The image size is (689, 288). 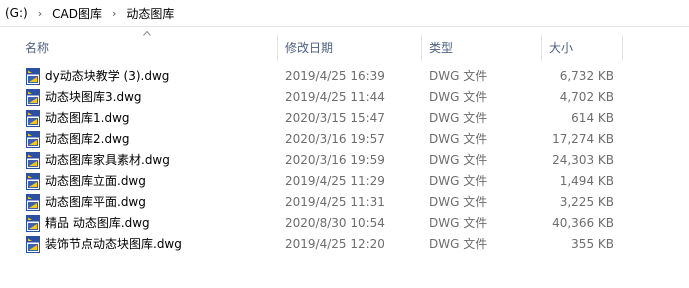 What do you see at coordinates (95, 202) in the screenshot?
I see `file-name: 动态图库平面.dwg` at bounding box center [95, 202].